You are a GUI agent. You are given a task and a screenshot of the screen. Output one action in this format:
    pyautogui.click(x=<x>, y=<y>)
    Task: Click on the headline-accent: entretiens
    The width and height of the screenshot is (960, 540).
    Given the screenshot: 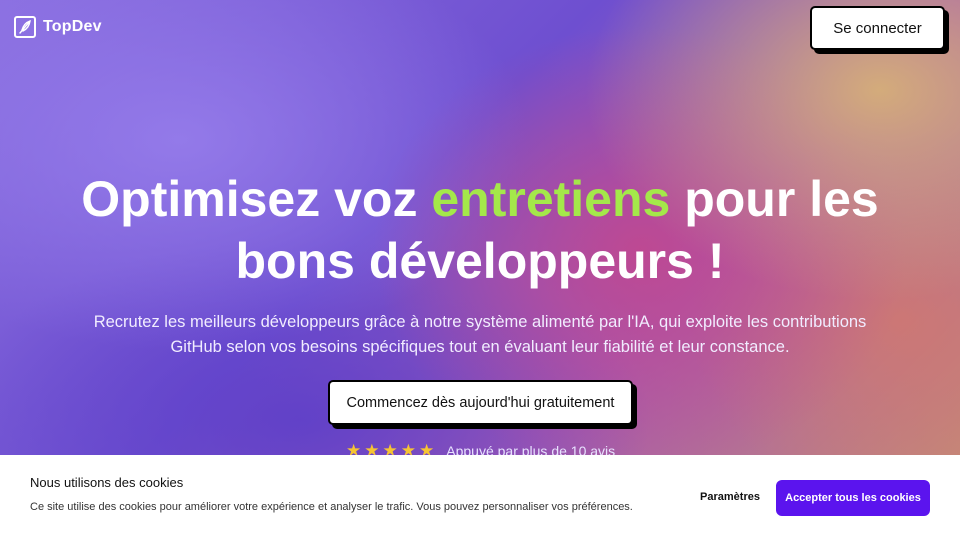 What is the action you would take?
    pyautogui.click(x=551, y=199)
    